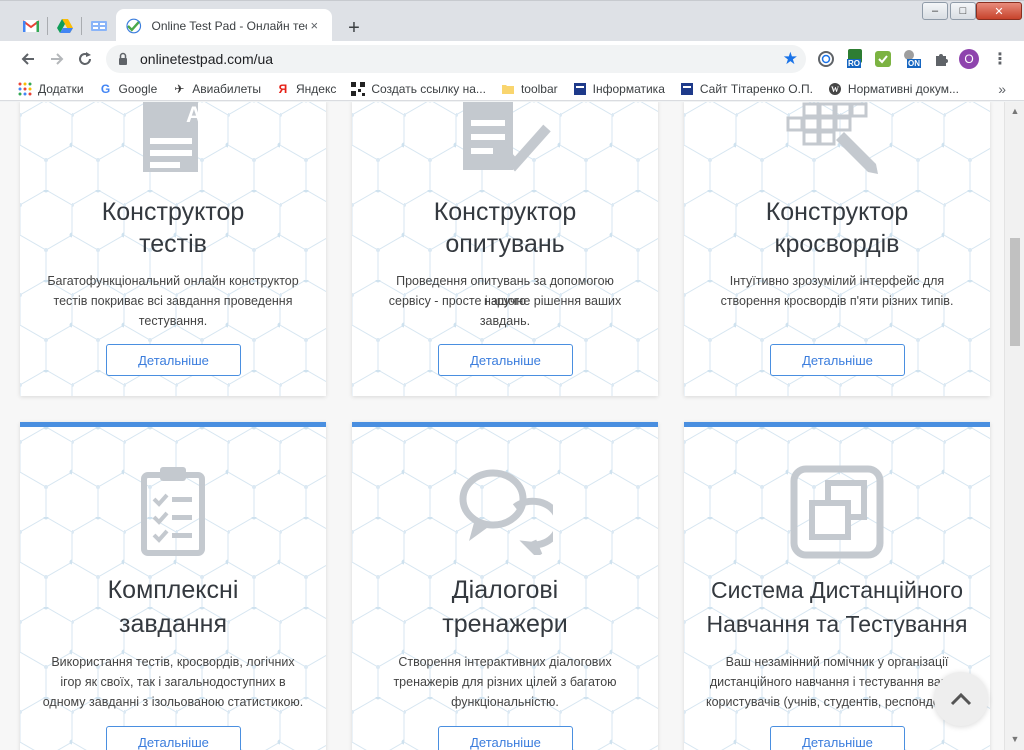 The width and height of the screenshot is (1024, 750). What do you see at coordinates (173, 590) in the screenshot?
I see `card-title: Комплексні` at bounding box center [173, 590].